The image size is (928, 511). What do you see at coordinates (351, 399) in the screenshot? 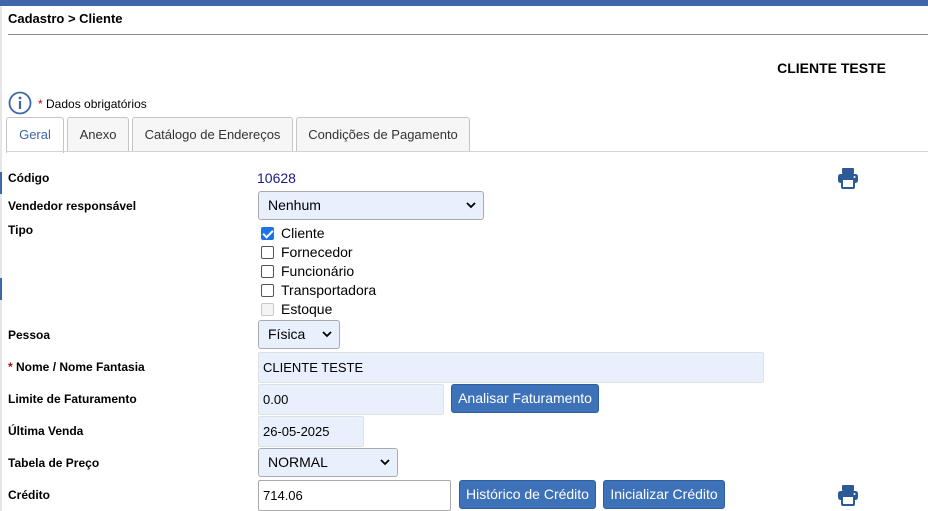
I see `limite-input: 0.00` at bounding box center [351, 399].